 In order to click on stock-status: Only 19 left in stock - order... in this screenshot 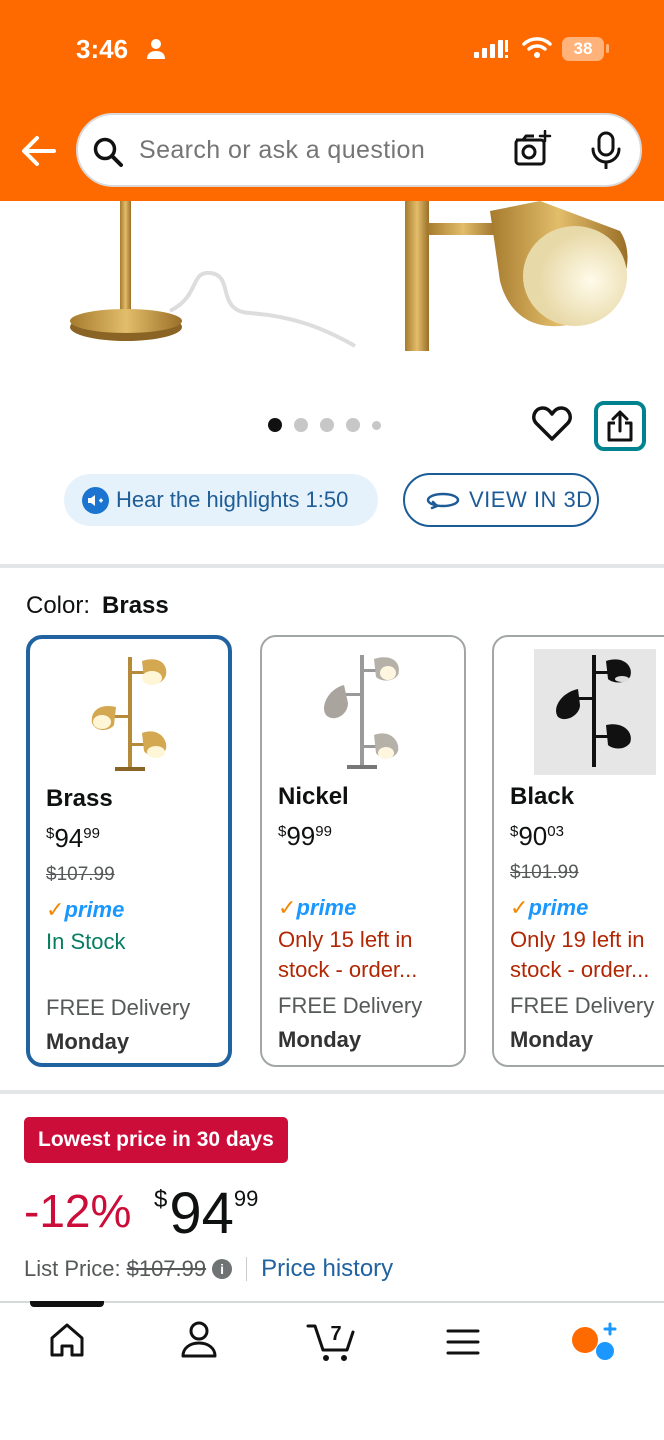, I will do `click(580, 954)`.